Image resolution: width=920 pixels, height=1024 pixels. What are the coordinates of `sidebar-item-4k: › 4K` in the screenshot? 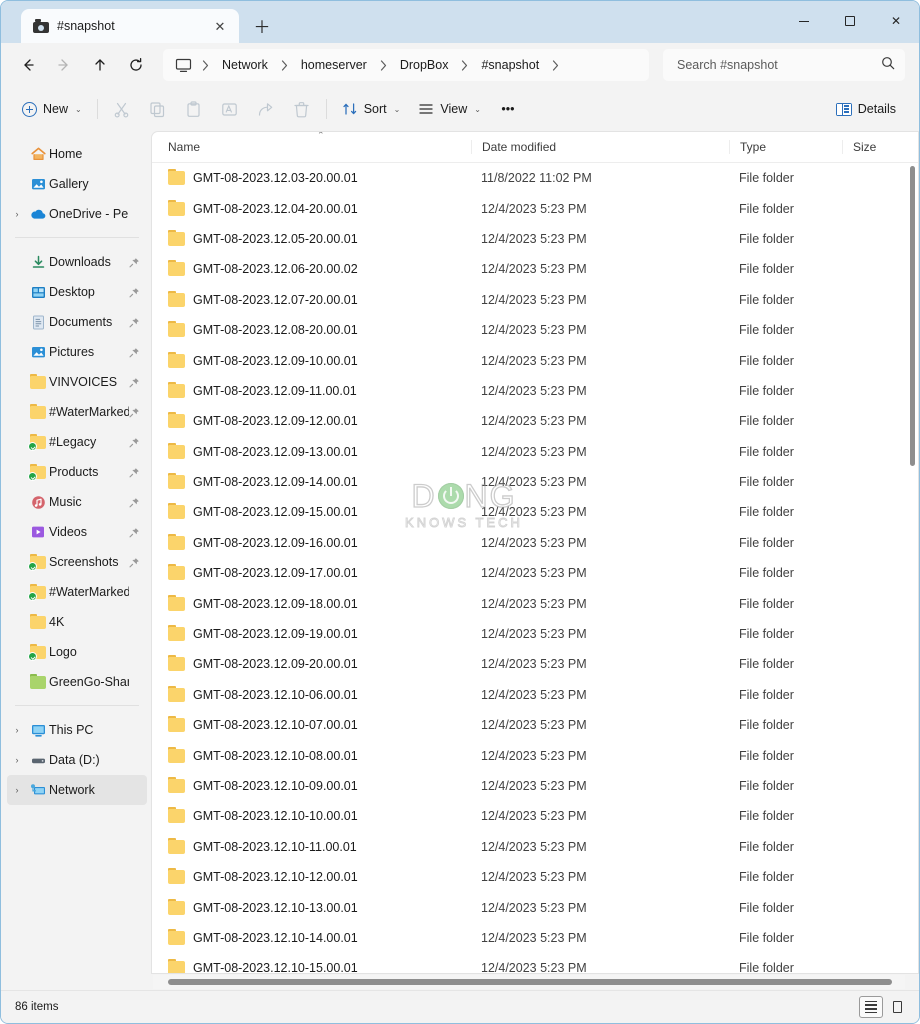 It's located at (77, 622).